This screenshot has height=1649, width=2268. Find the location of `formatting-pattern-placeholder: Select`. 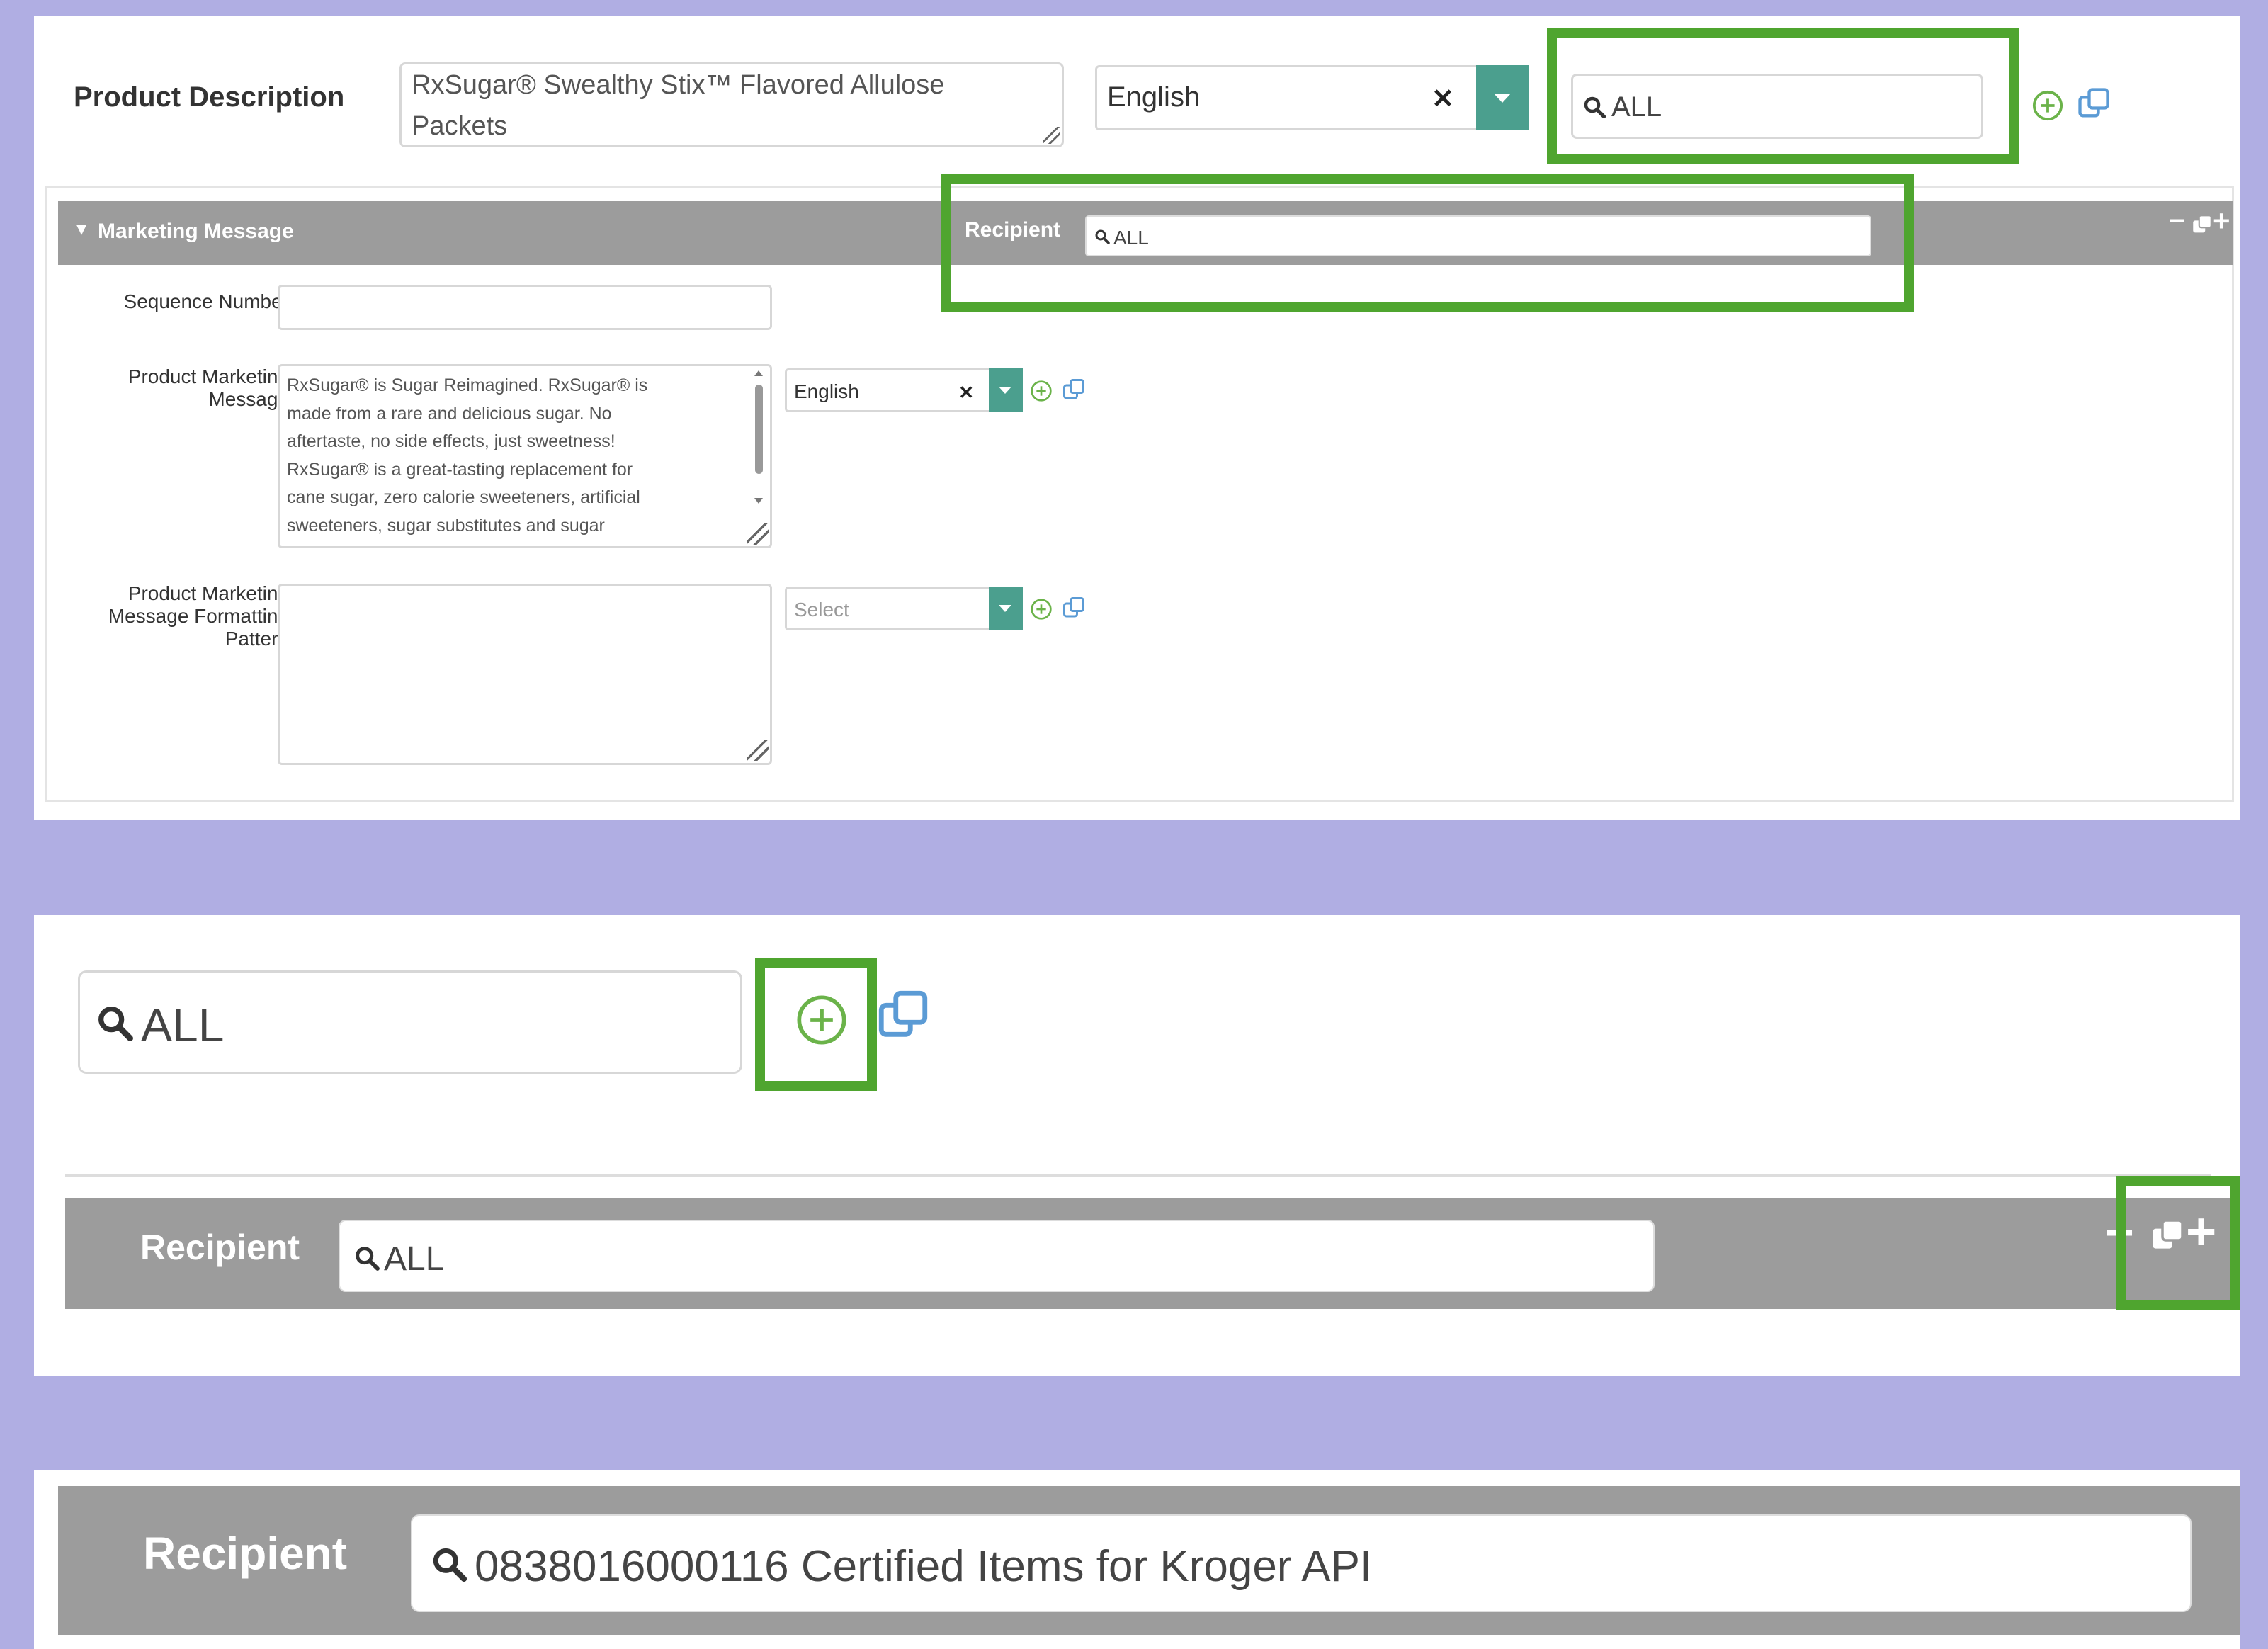

formatting-pattern-placeholder: Select is located at coordinates (821, 609).